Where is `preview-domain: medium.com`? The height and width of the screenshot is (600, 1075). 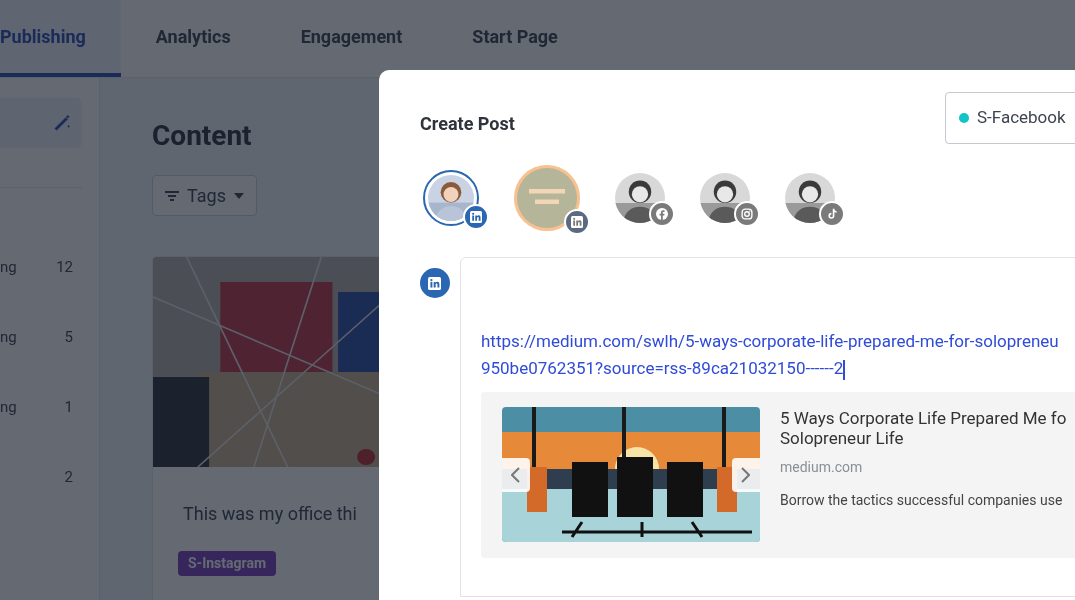
preview-domain: medium.com is located at coordinates (821, 467).